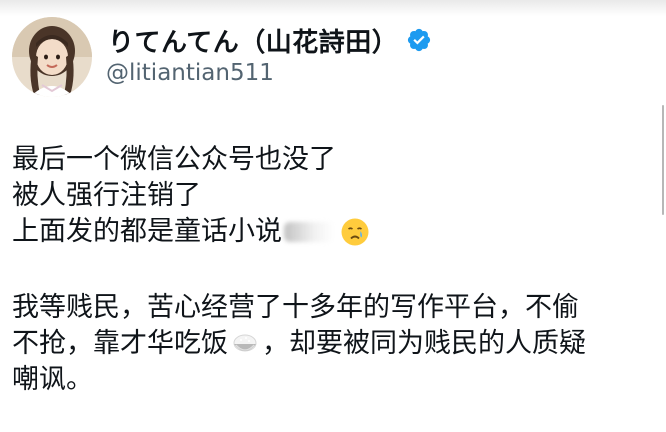 Image resolution: width=666 pixels, height=432 pixels. I want to click on tweet-line: 我等贱民，苦心经营了十多年的写作平台，不偷, so click(337, 308).